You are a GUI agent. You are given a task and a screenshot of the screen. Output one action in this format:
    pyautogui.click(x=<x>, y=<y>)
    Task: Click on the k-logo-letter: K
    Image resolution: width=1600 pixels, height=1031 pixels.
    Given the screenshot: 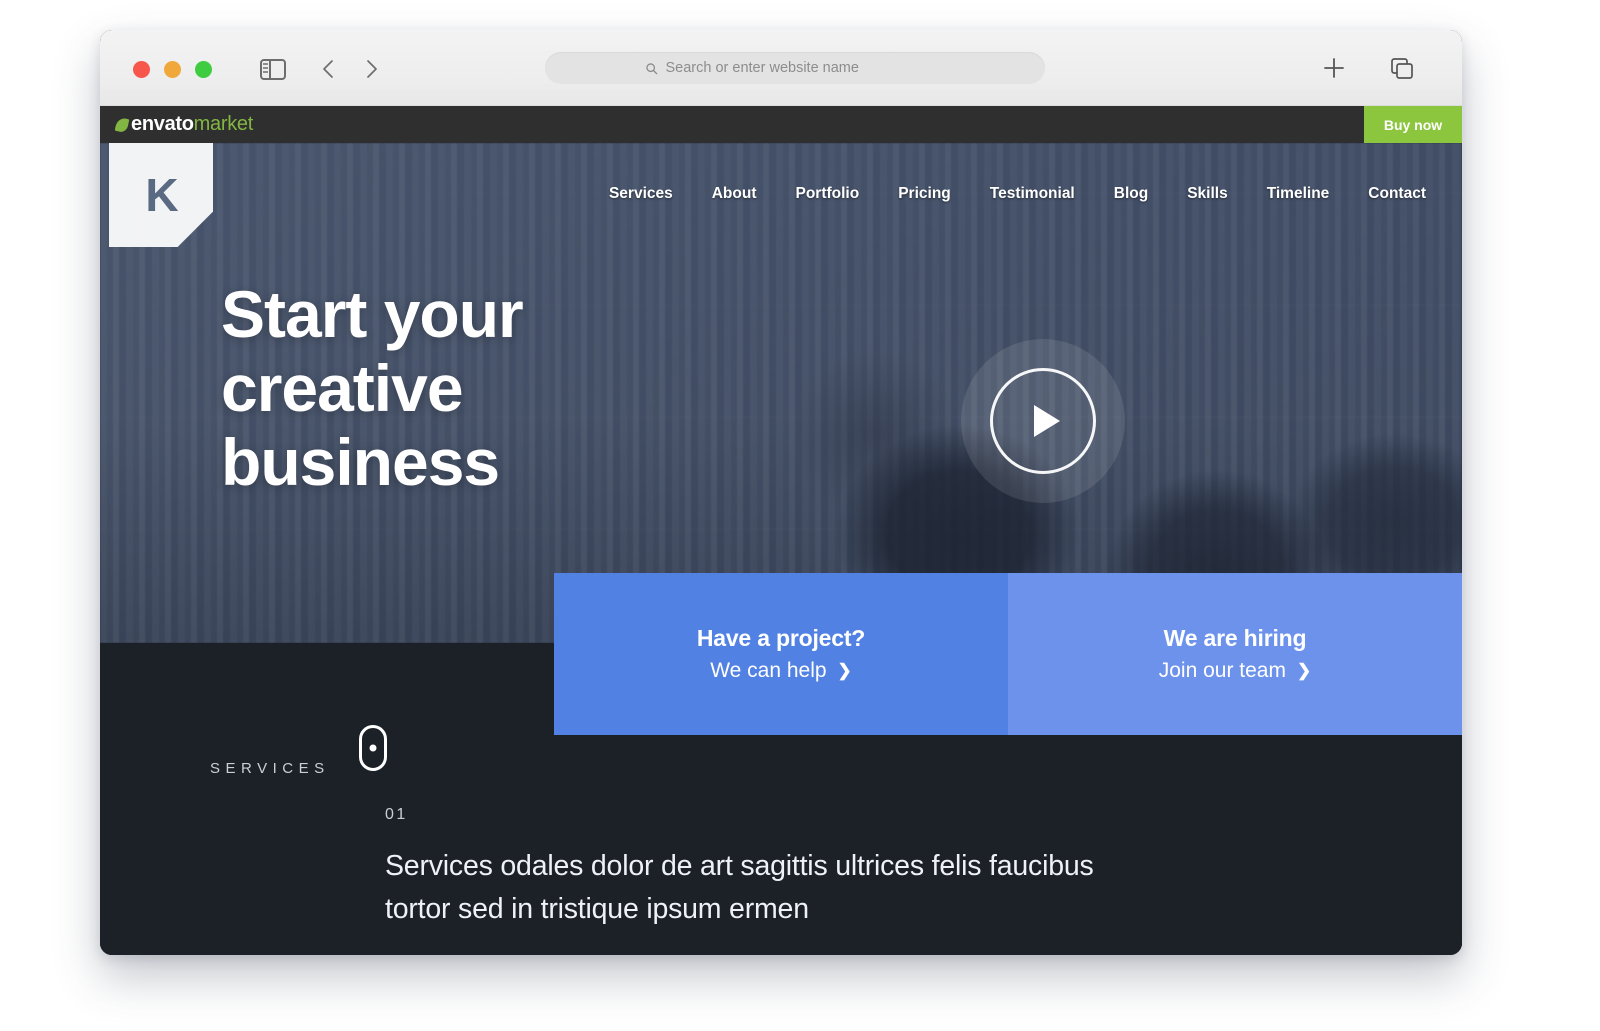 What is the action you would take?
    pyautogui.click(x=161, y=195)
    